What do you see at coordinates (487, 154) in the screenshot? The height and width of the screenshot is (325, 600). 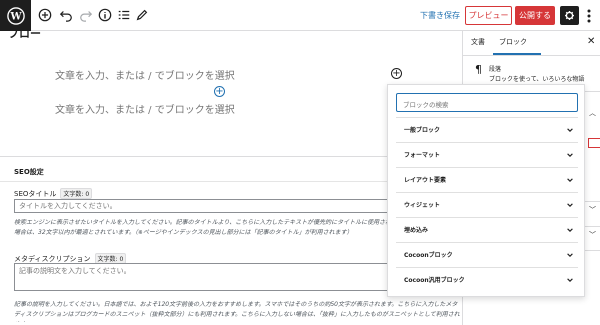 I see `category-formatting: フォーマット` at bounding box center [487, 154].